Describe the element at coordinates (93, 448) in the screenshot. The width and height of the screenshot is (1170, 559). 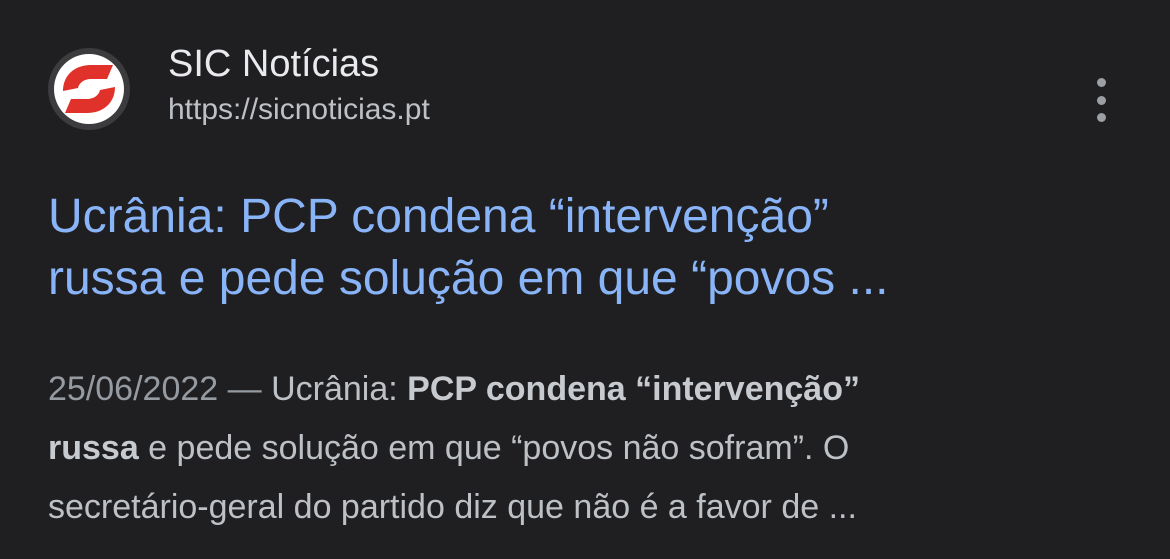
I see `snippet-bold-2: russa` at that location.